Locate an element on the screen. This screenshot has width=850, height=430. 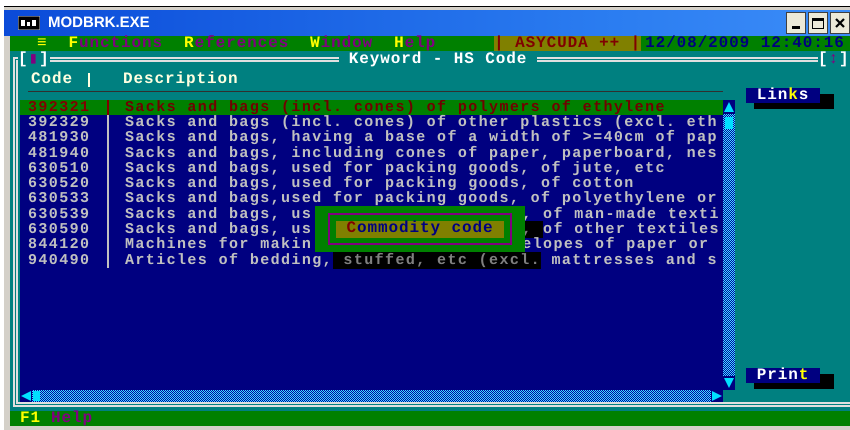
row-text: Sacks and bags,used for packing goods, of polyethylene or is located at coordinates (421, 199).